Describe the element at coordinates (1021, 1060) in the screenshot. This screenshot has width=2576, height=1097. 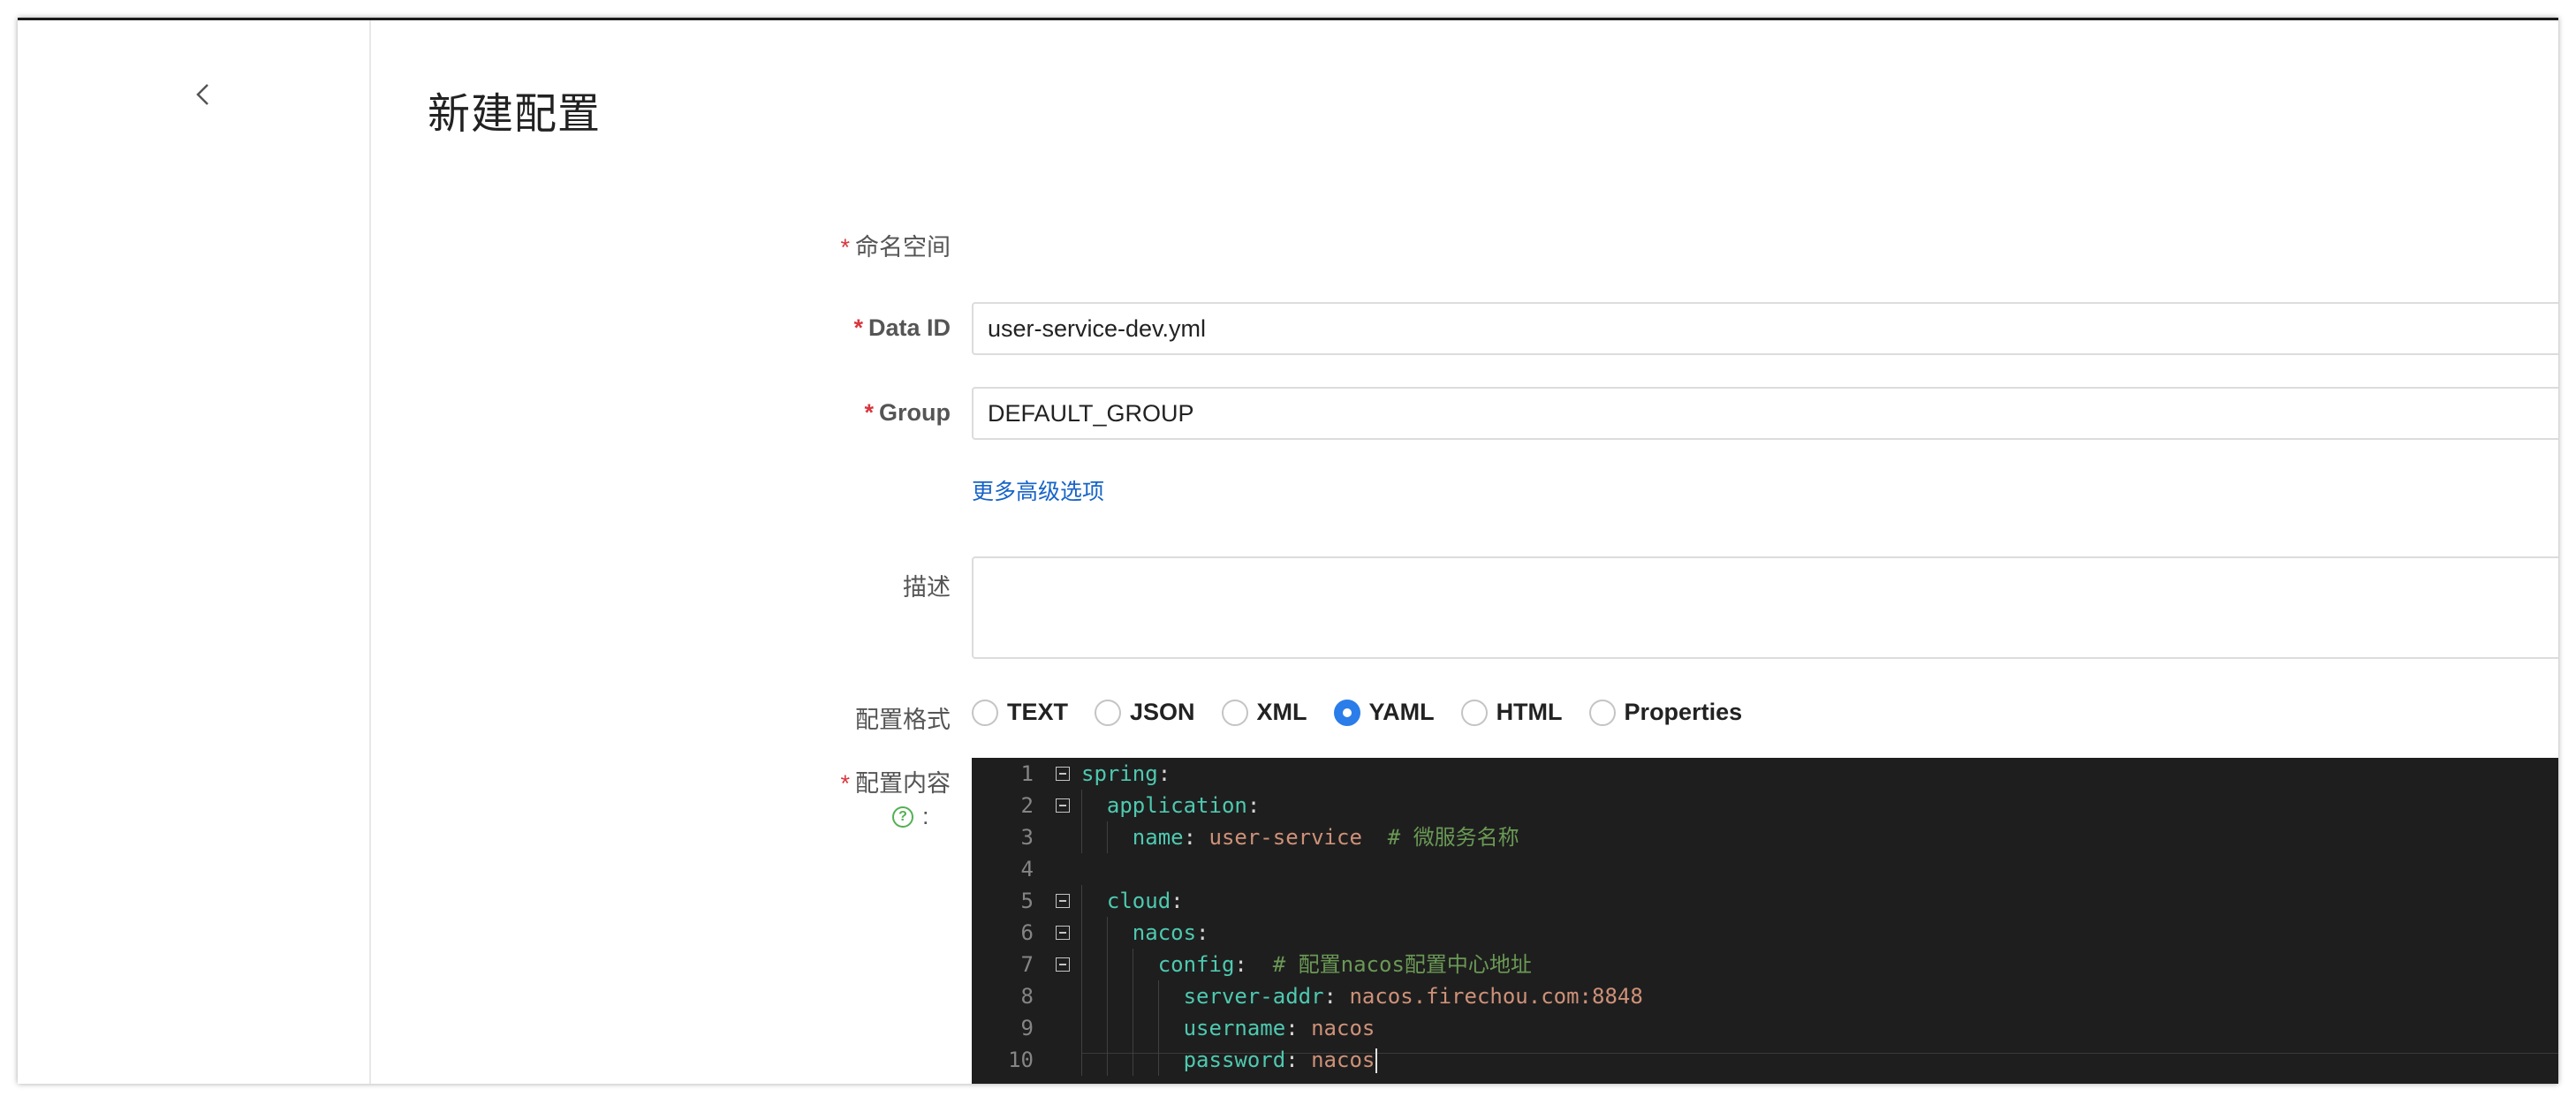
I see `line-number: 10` at that location.